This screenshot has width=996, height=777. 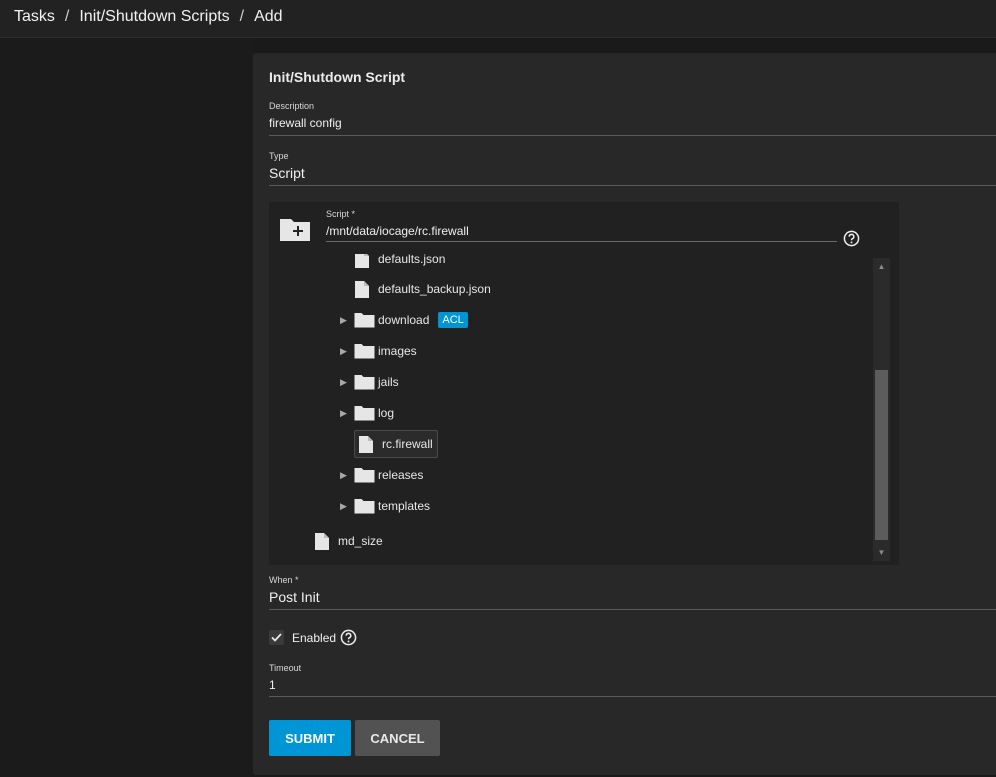 I want to click on tree-item-label: releases, so click(x=401, y=475).